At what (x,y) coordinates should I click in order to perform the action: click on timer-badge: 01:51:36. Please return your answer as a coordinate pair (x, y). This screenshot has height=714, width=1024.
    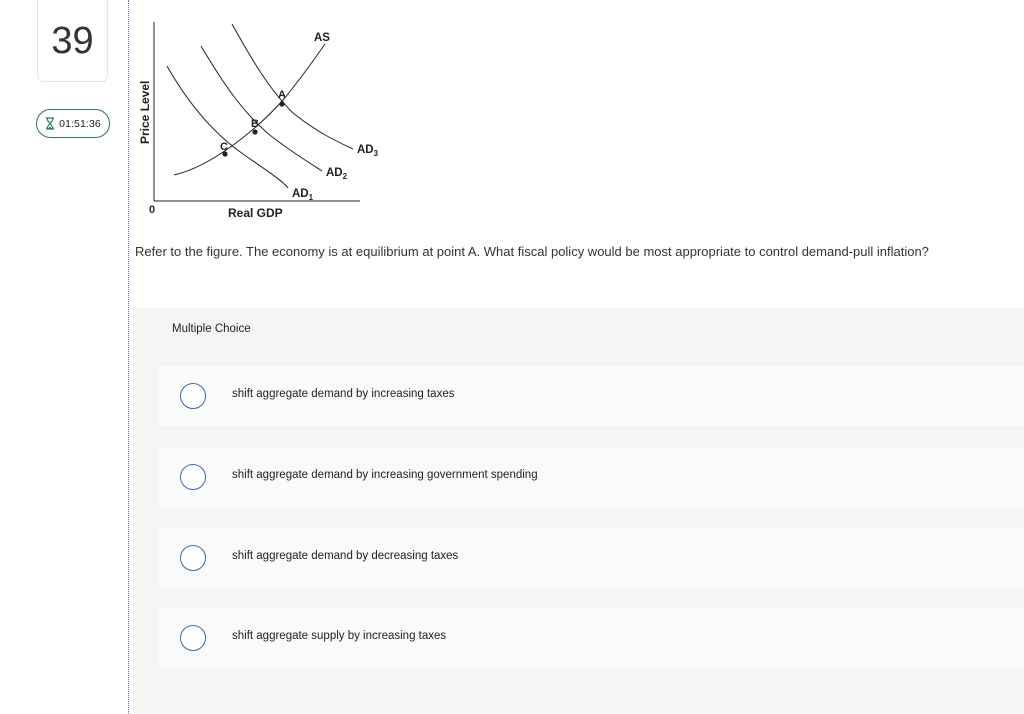
    Looking at the image, I should click on (73, 123).